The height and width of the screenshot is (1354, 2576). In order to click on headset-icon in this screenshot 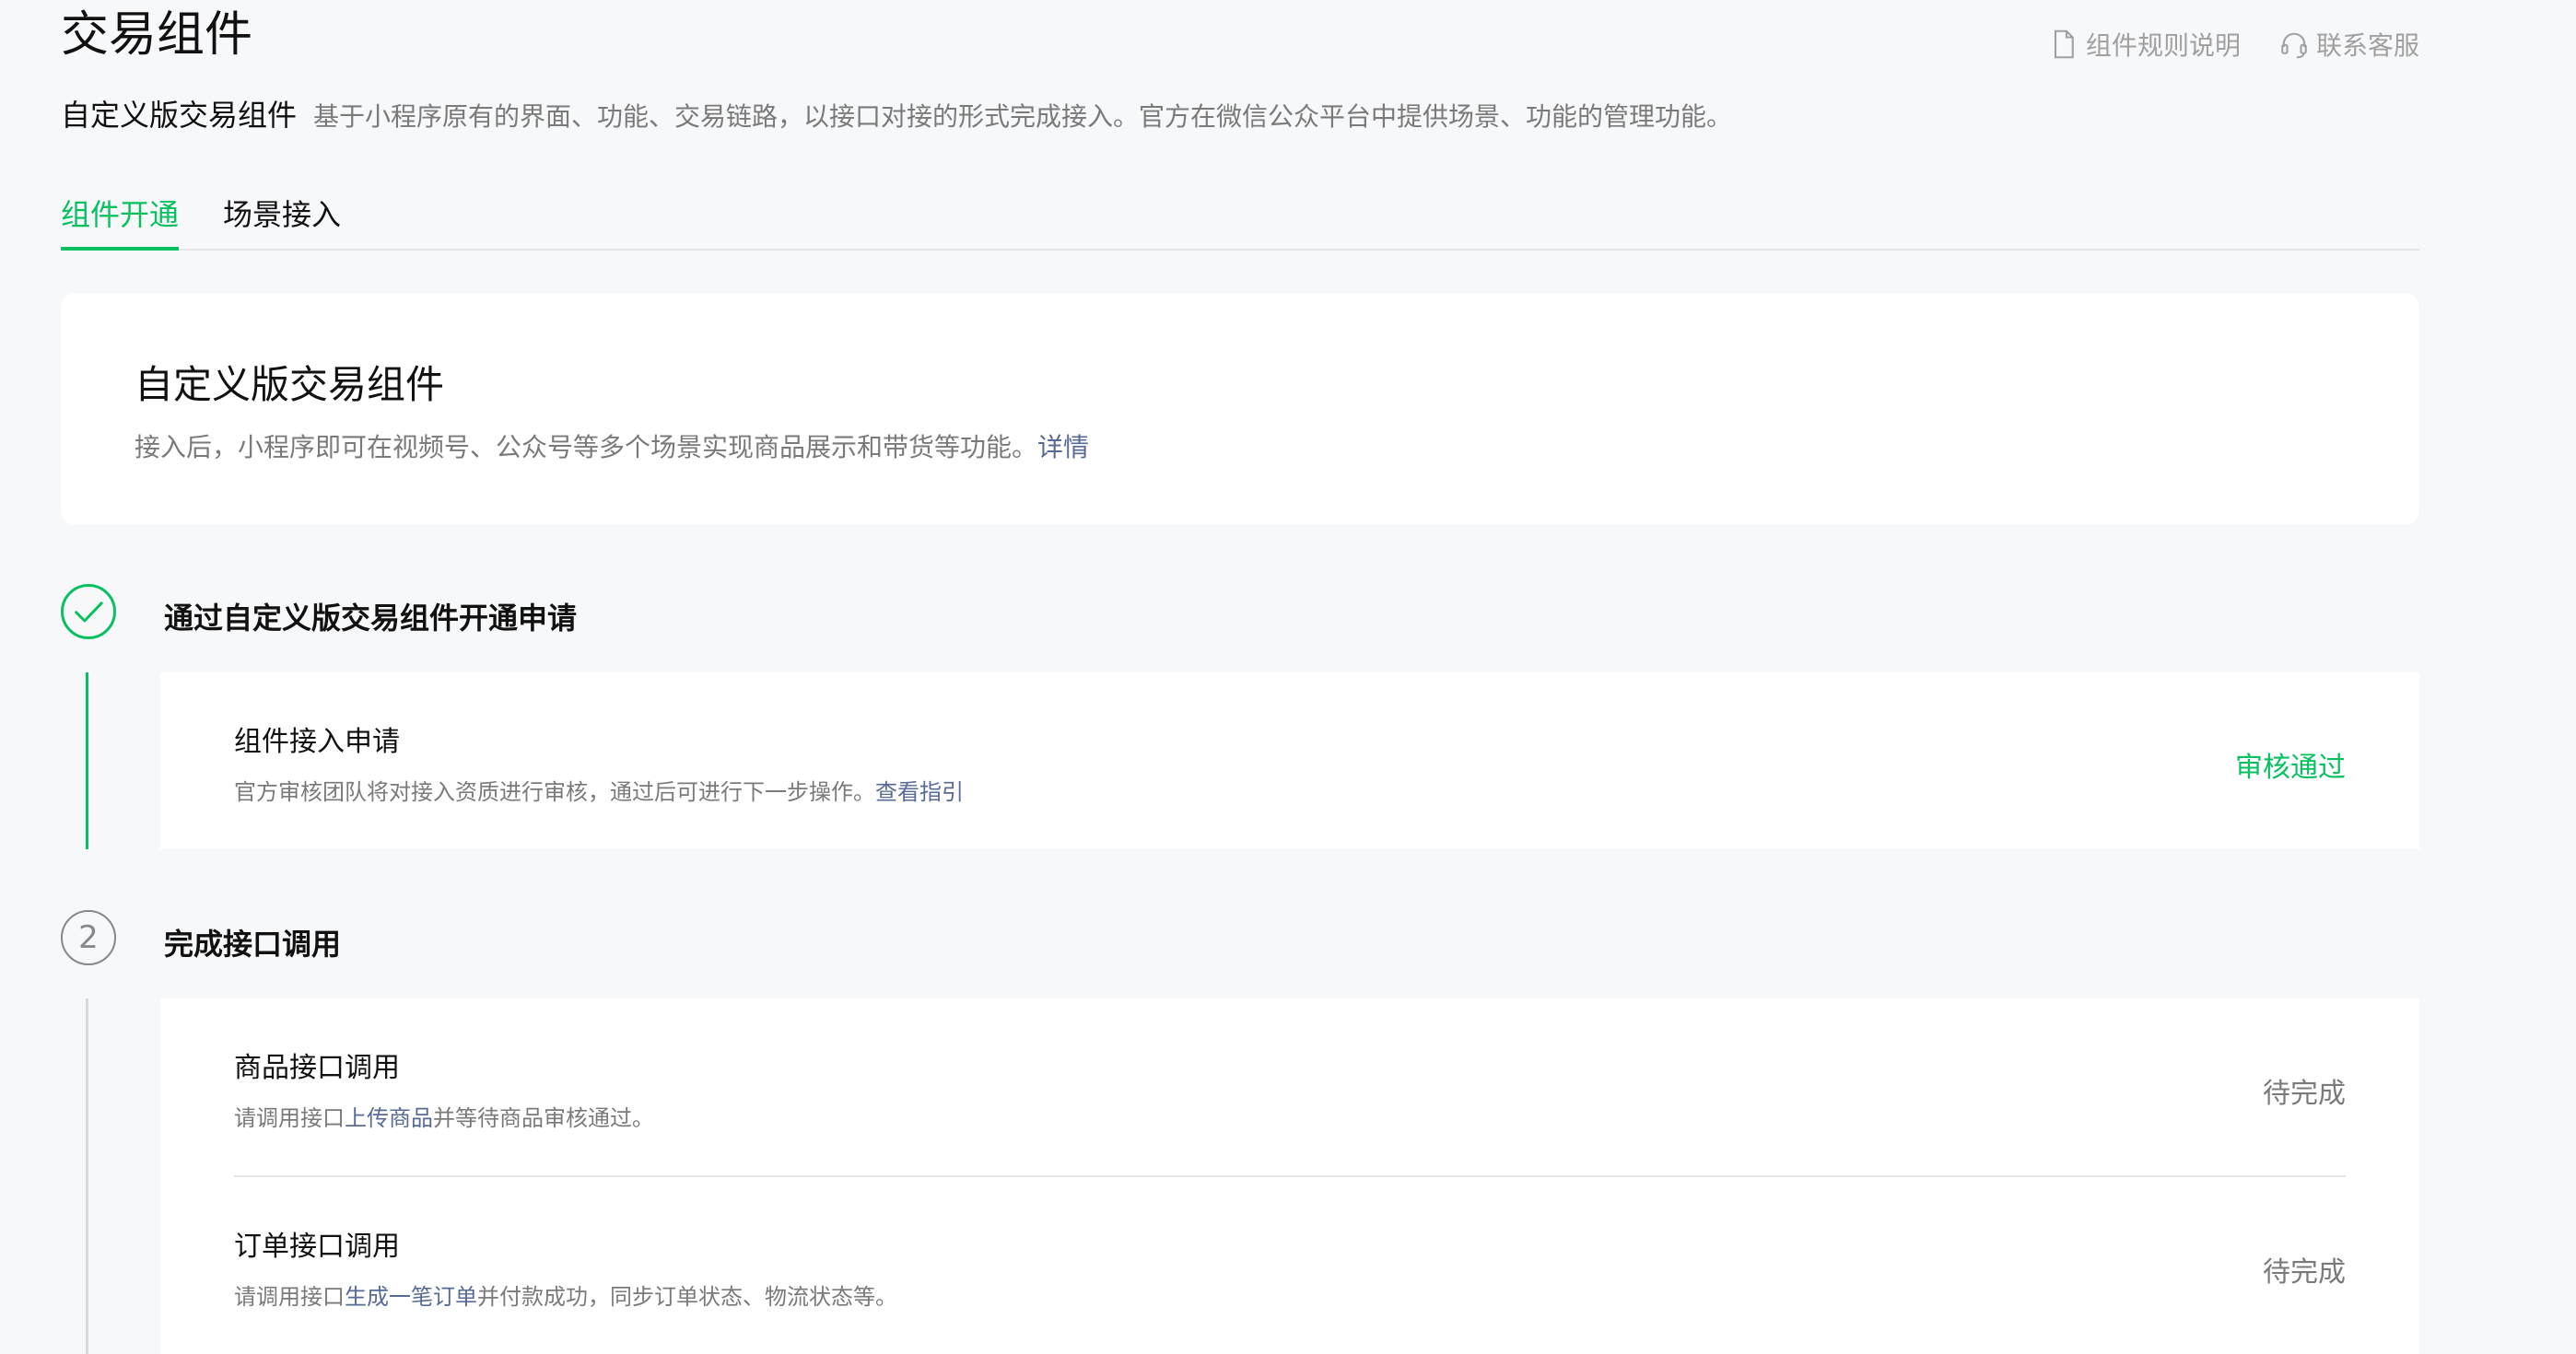, I will do `click(2294, 45)`.